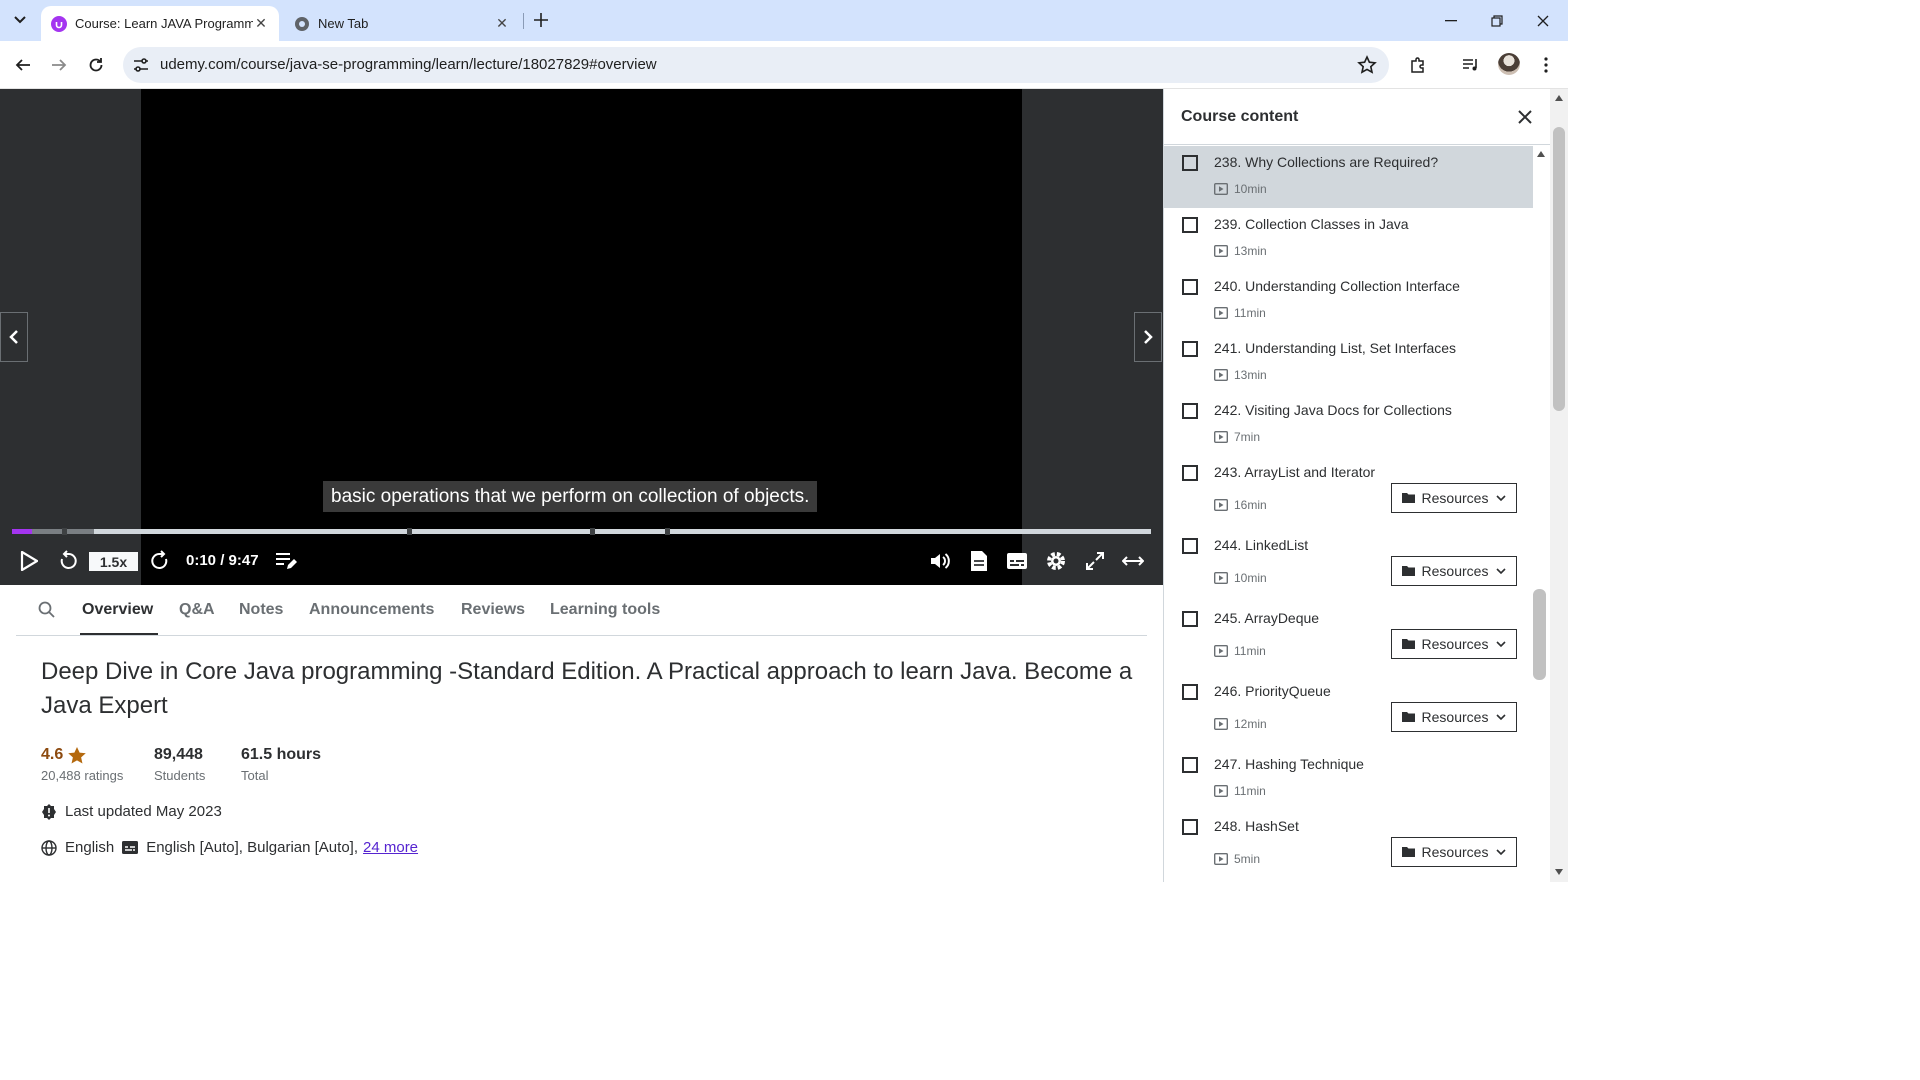 Image resolution: width=1920 pixels, height=1080 pixels. What do you see at coordinates (130, 848) in the screenshot?
I see `captions-icon` at bounding box center [130, 848].